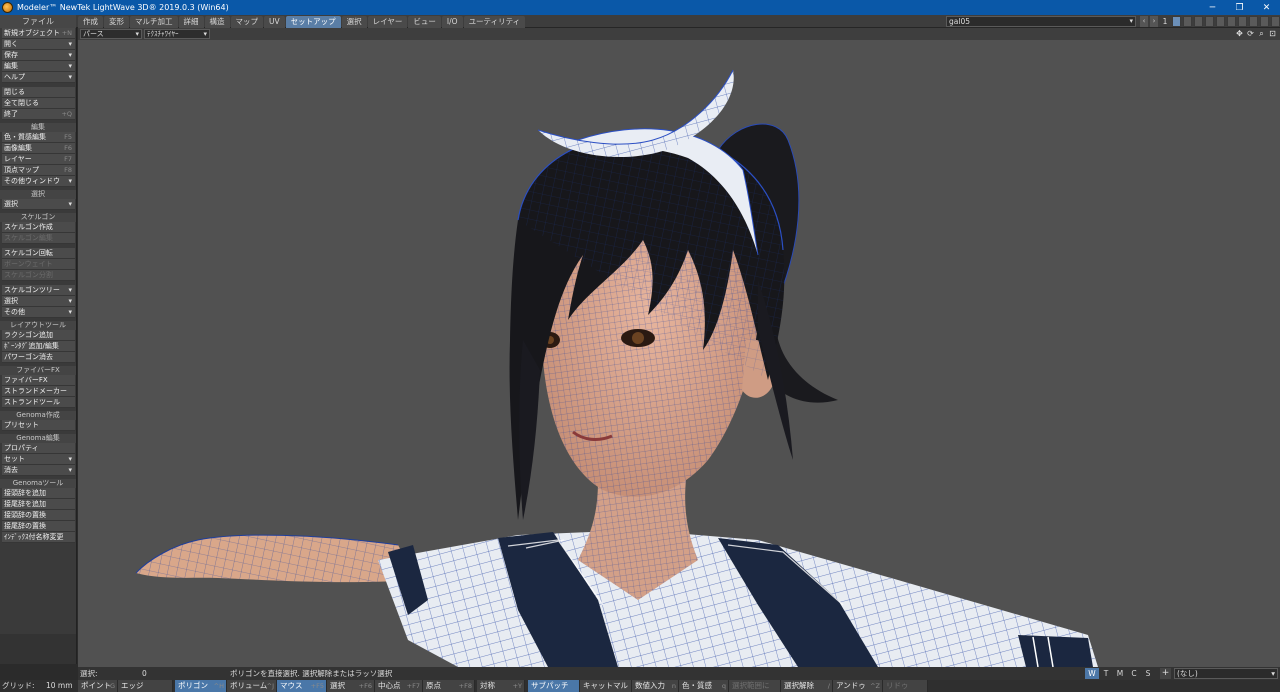 The image size is (1280, 692). Describe the element at coordinates (38, 181) in the screenshot. I see `other-windows-button: その他ウィンドウ ▾` at that location.